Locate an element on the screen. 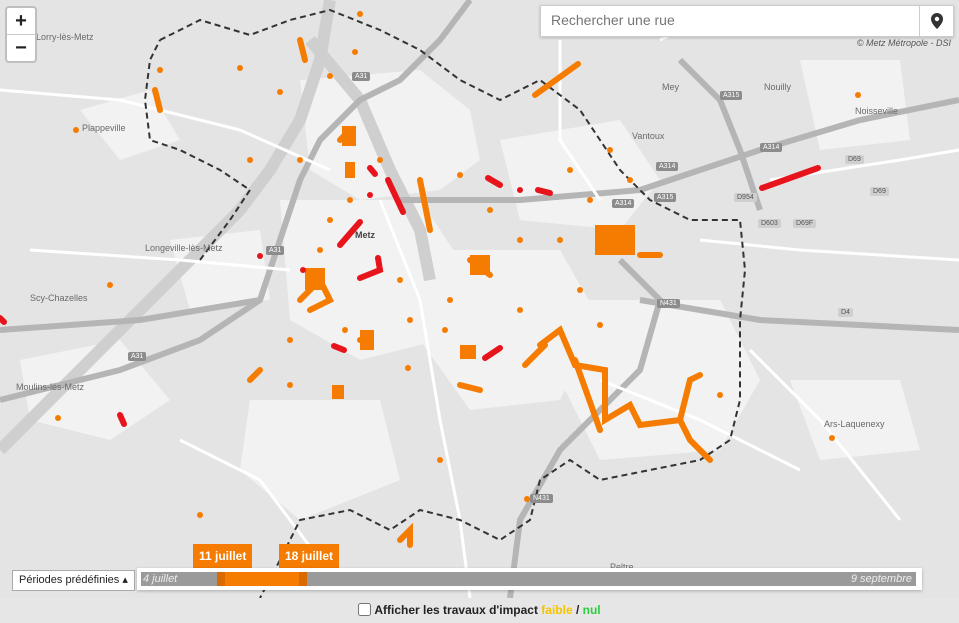  preset-periods-dropdown: Périodes prédéfinies ▴ is located at coordinates (73, 580).